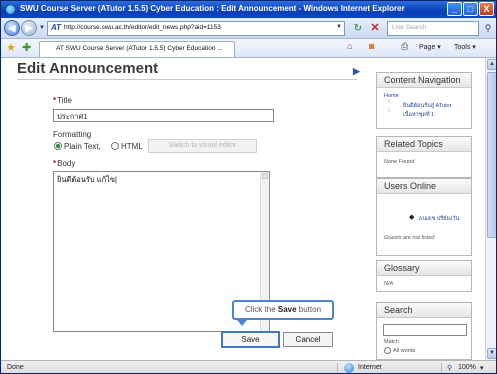 This screenshot has height=374, width=497. I want to click on users-online-header: Users Online, so click(424, 186).